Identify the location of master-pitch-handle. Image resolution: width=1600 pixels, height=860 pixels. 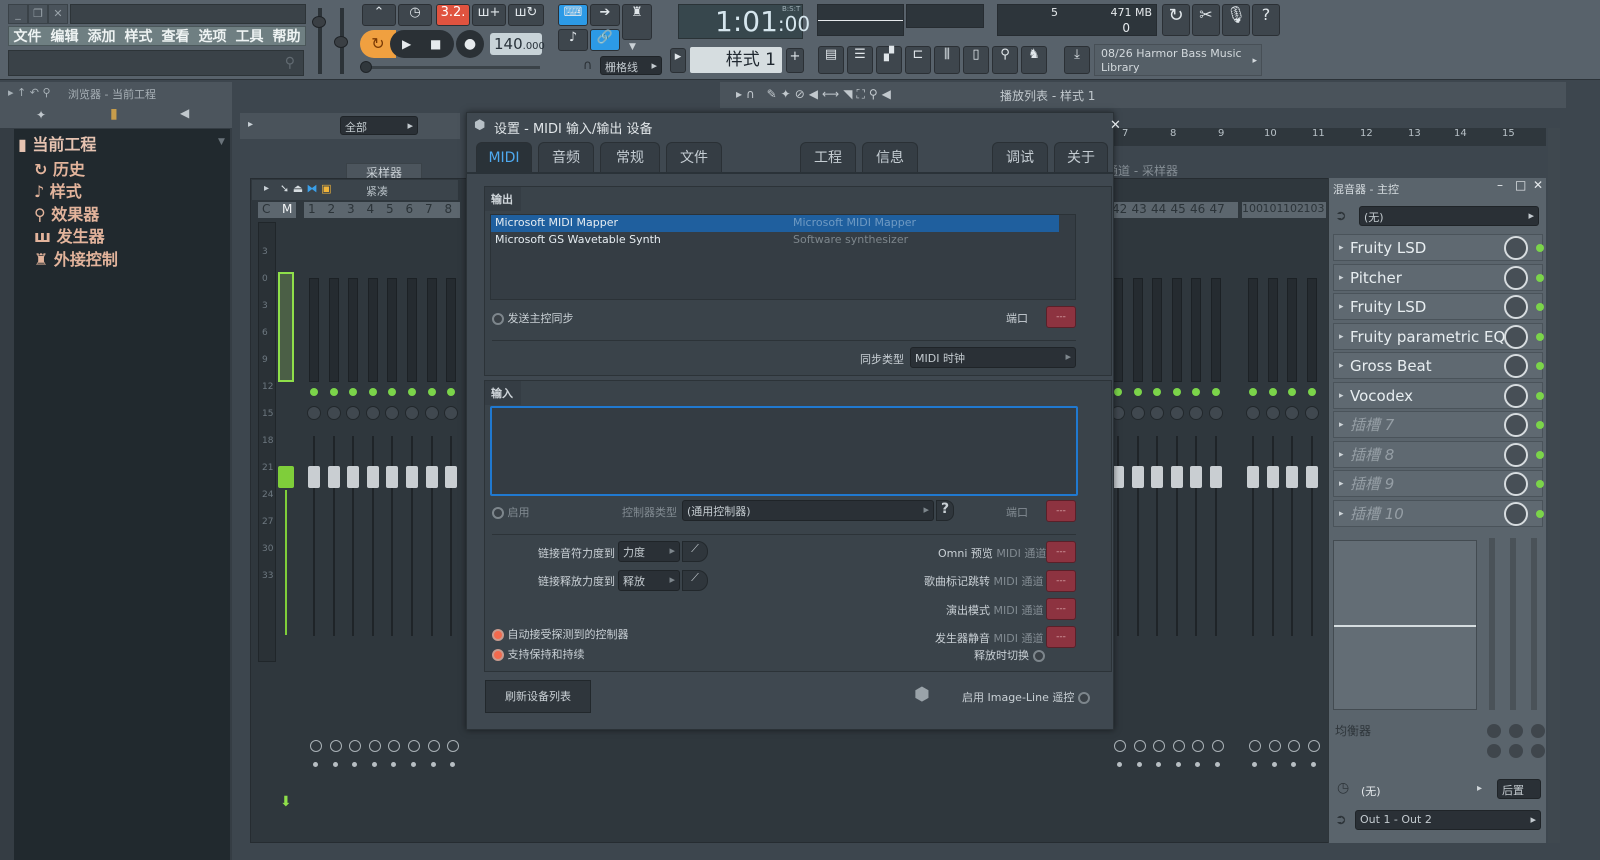
(341, 42).